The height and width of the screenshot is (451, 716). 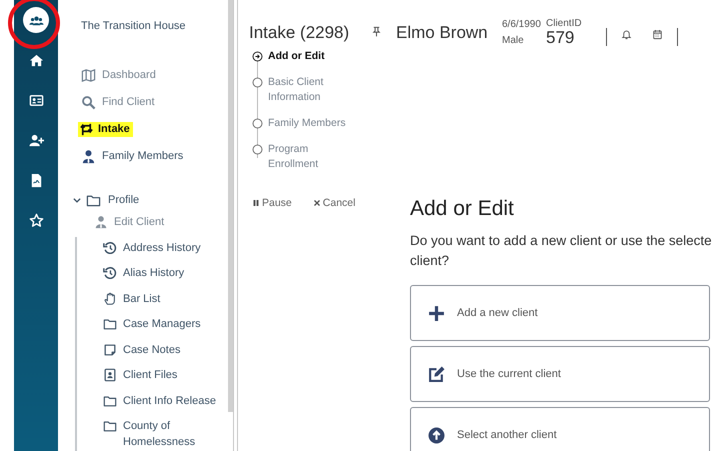 I want to click on tree-node: Profile, so click(x=106, y=200).